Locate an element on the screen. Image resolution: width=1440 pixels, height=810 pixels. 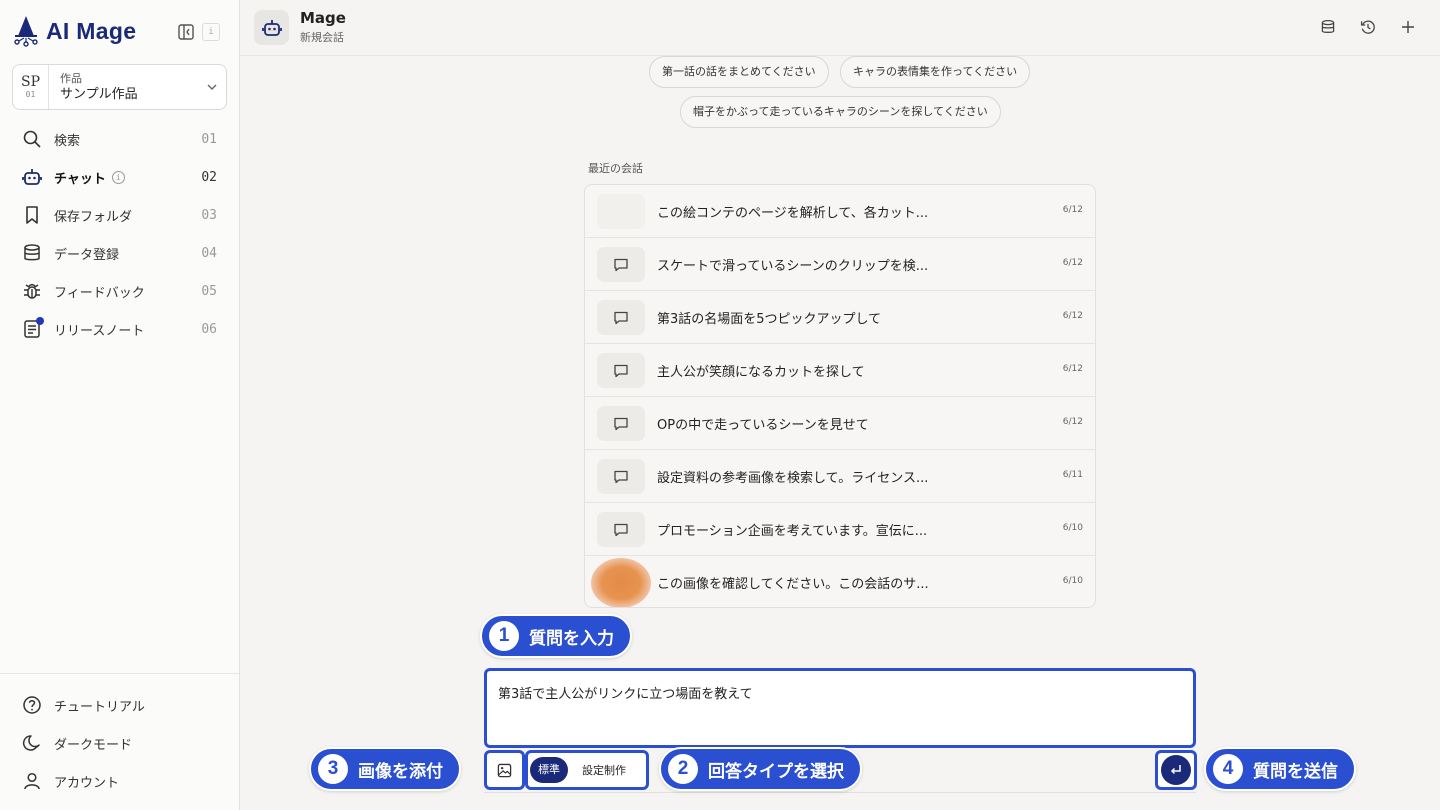
callout-number: 4 is located at coordinates (1228, 769).